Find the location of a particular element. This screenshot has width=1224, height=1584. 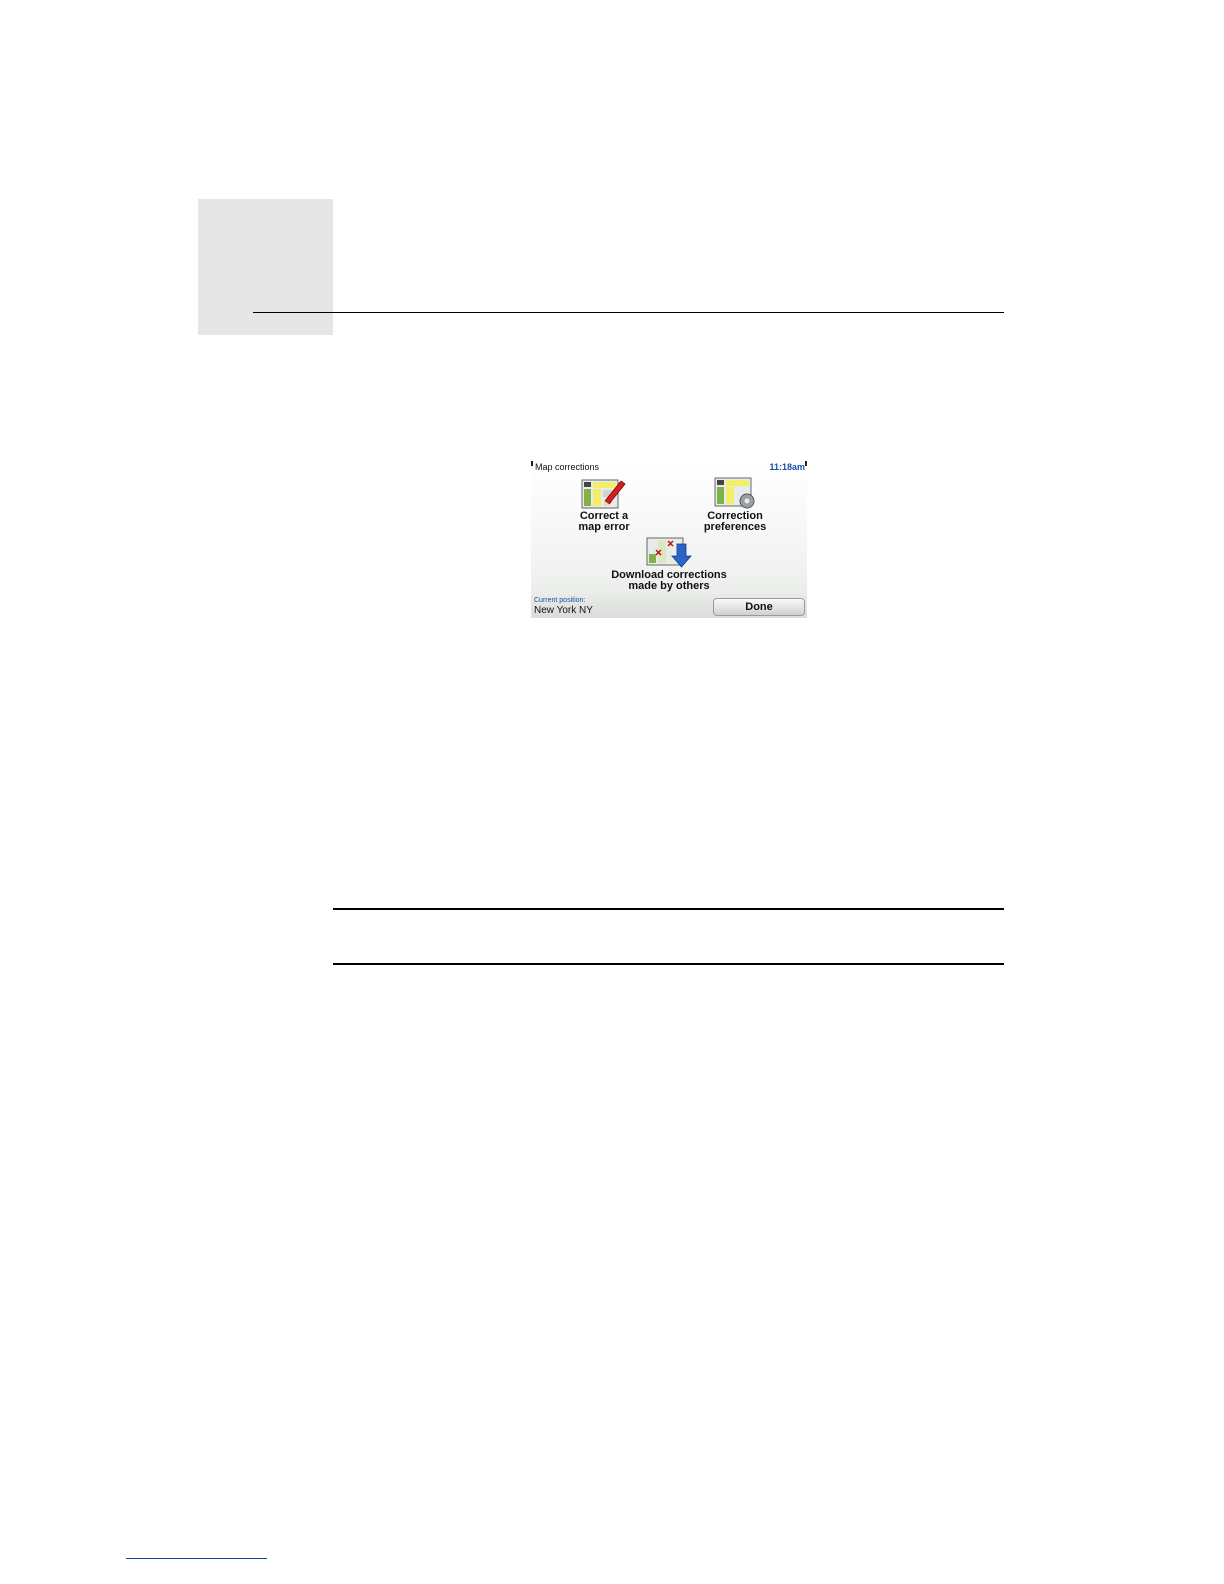

corner-mark-right is located at coordinates (806, 463).